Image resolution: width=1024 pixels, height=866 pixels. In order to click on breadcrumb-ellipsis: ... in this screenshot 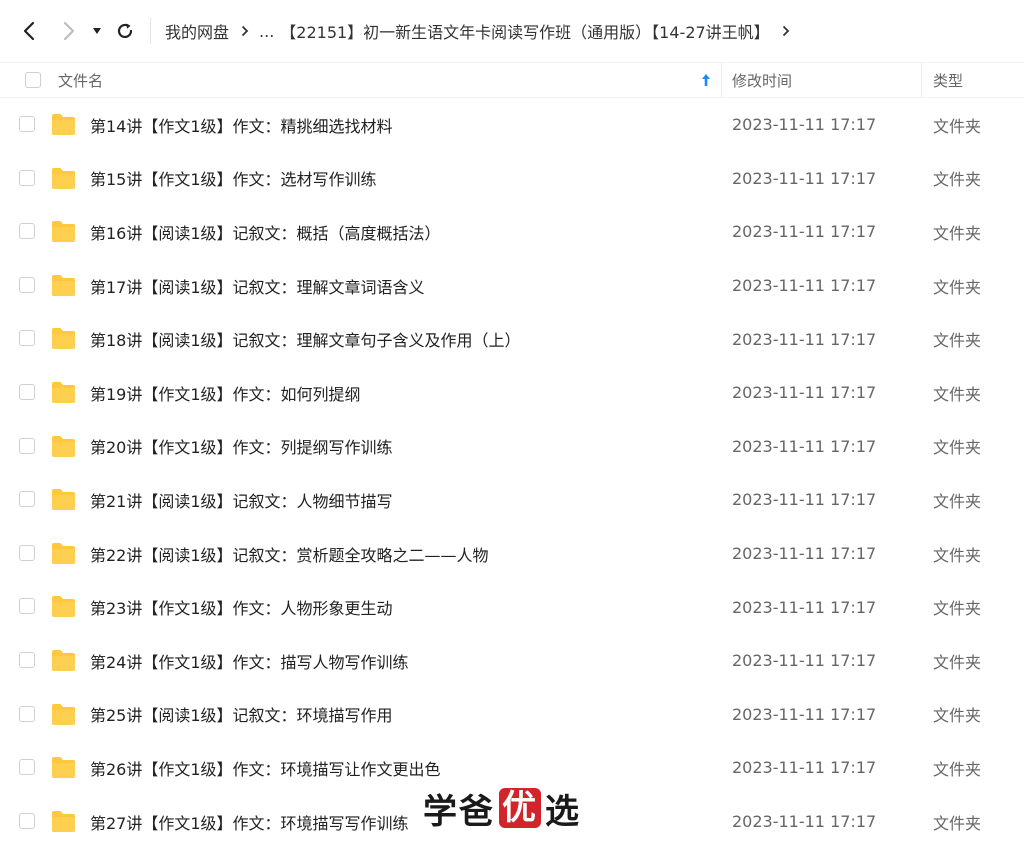, I will do `click(266, 31)`.